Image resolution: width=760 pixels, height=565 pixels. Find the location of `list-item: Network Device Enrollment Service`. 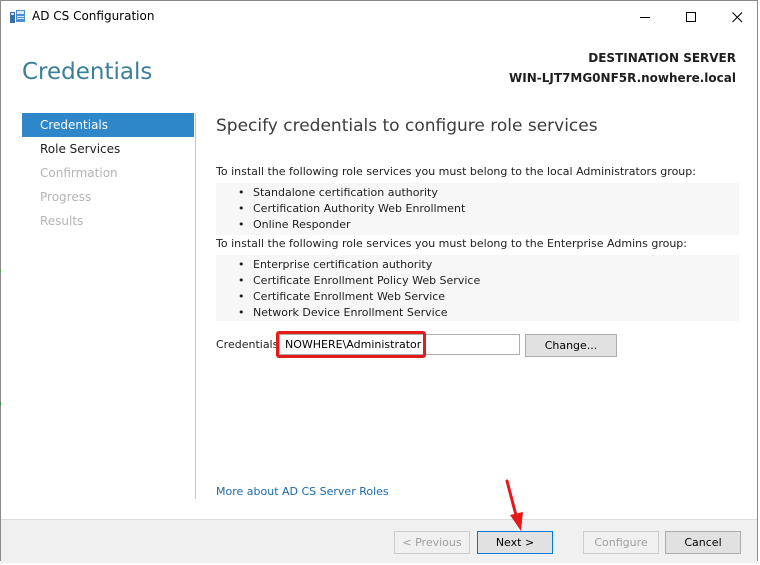

list-item: Network Device Enrollment Service is located at coordinates (488, 313).